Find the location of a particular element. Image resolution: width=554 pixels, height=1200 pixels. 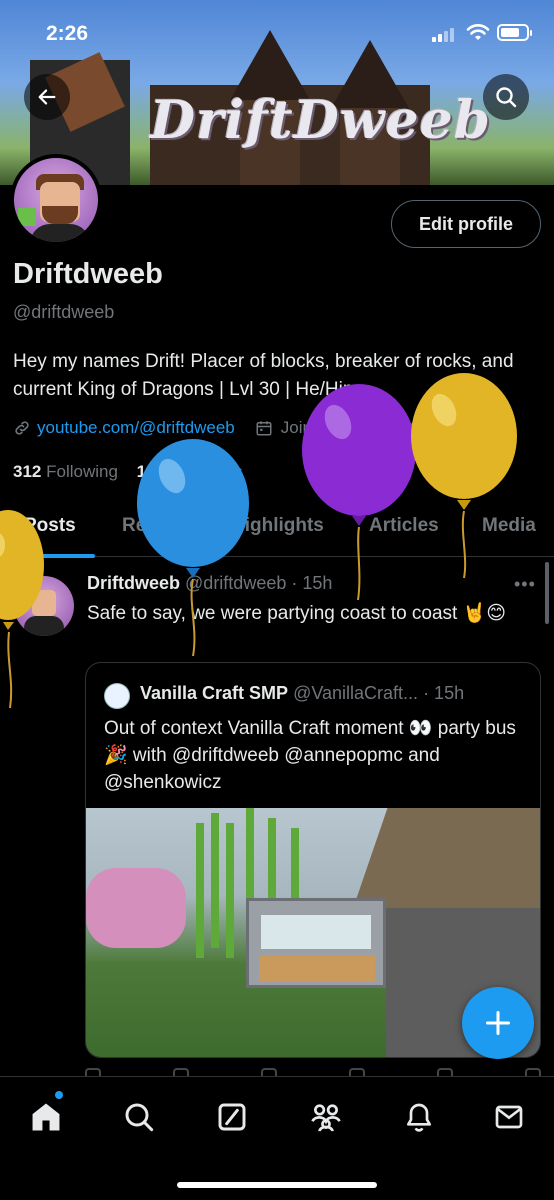

back-button is located at coordinates (47, 97).